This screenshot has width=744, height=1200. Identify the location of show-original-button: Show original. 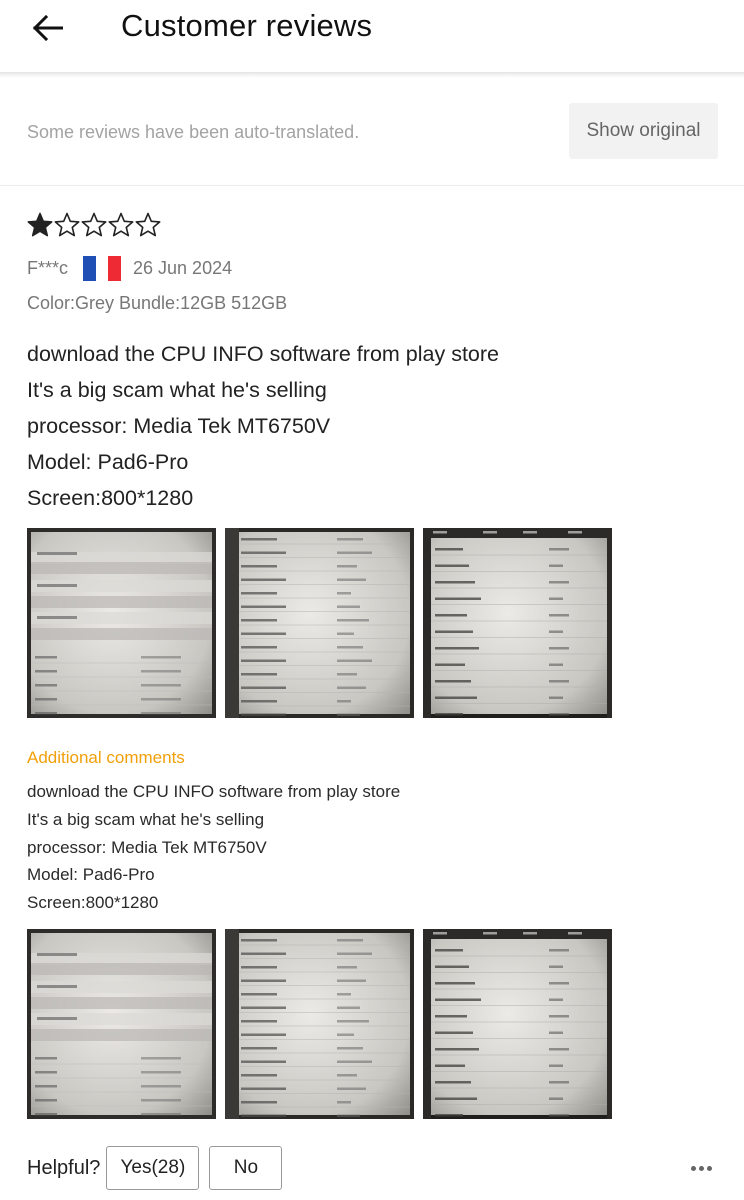
(643, 131).